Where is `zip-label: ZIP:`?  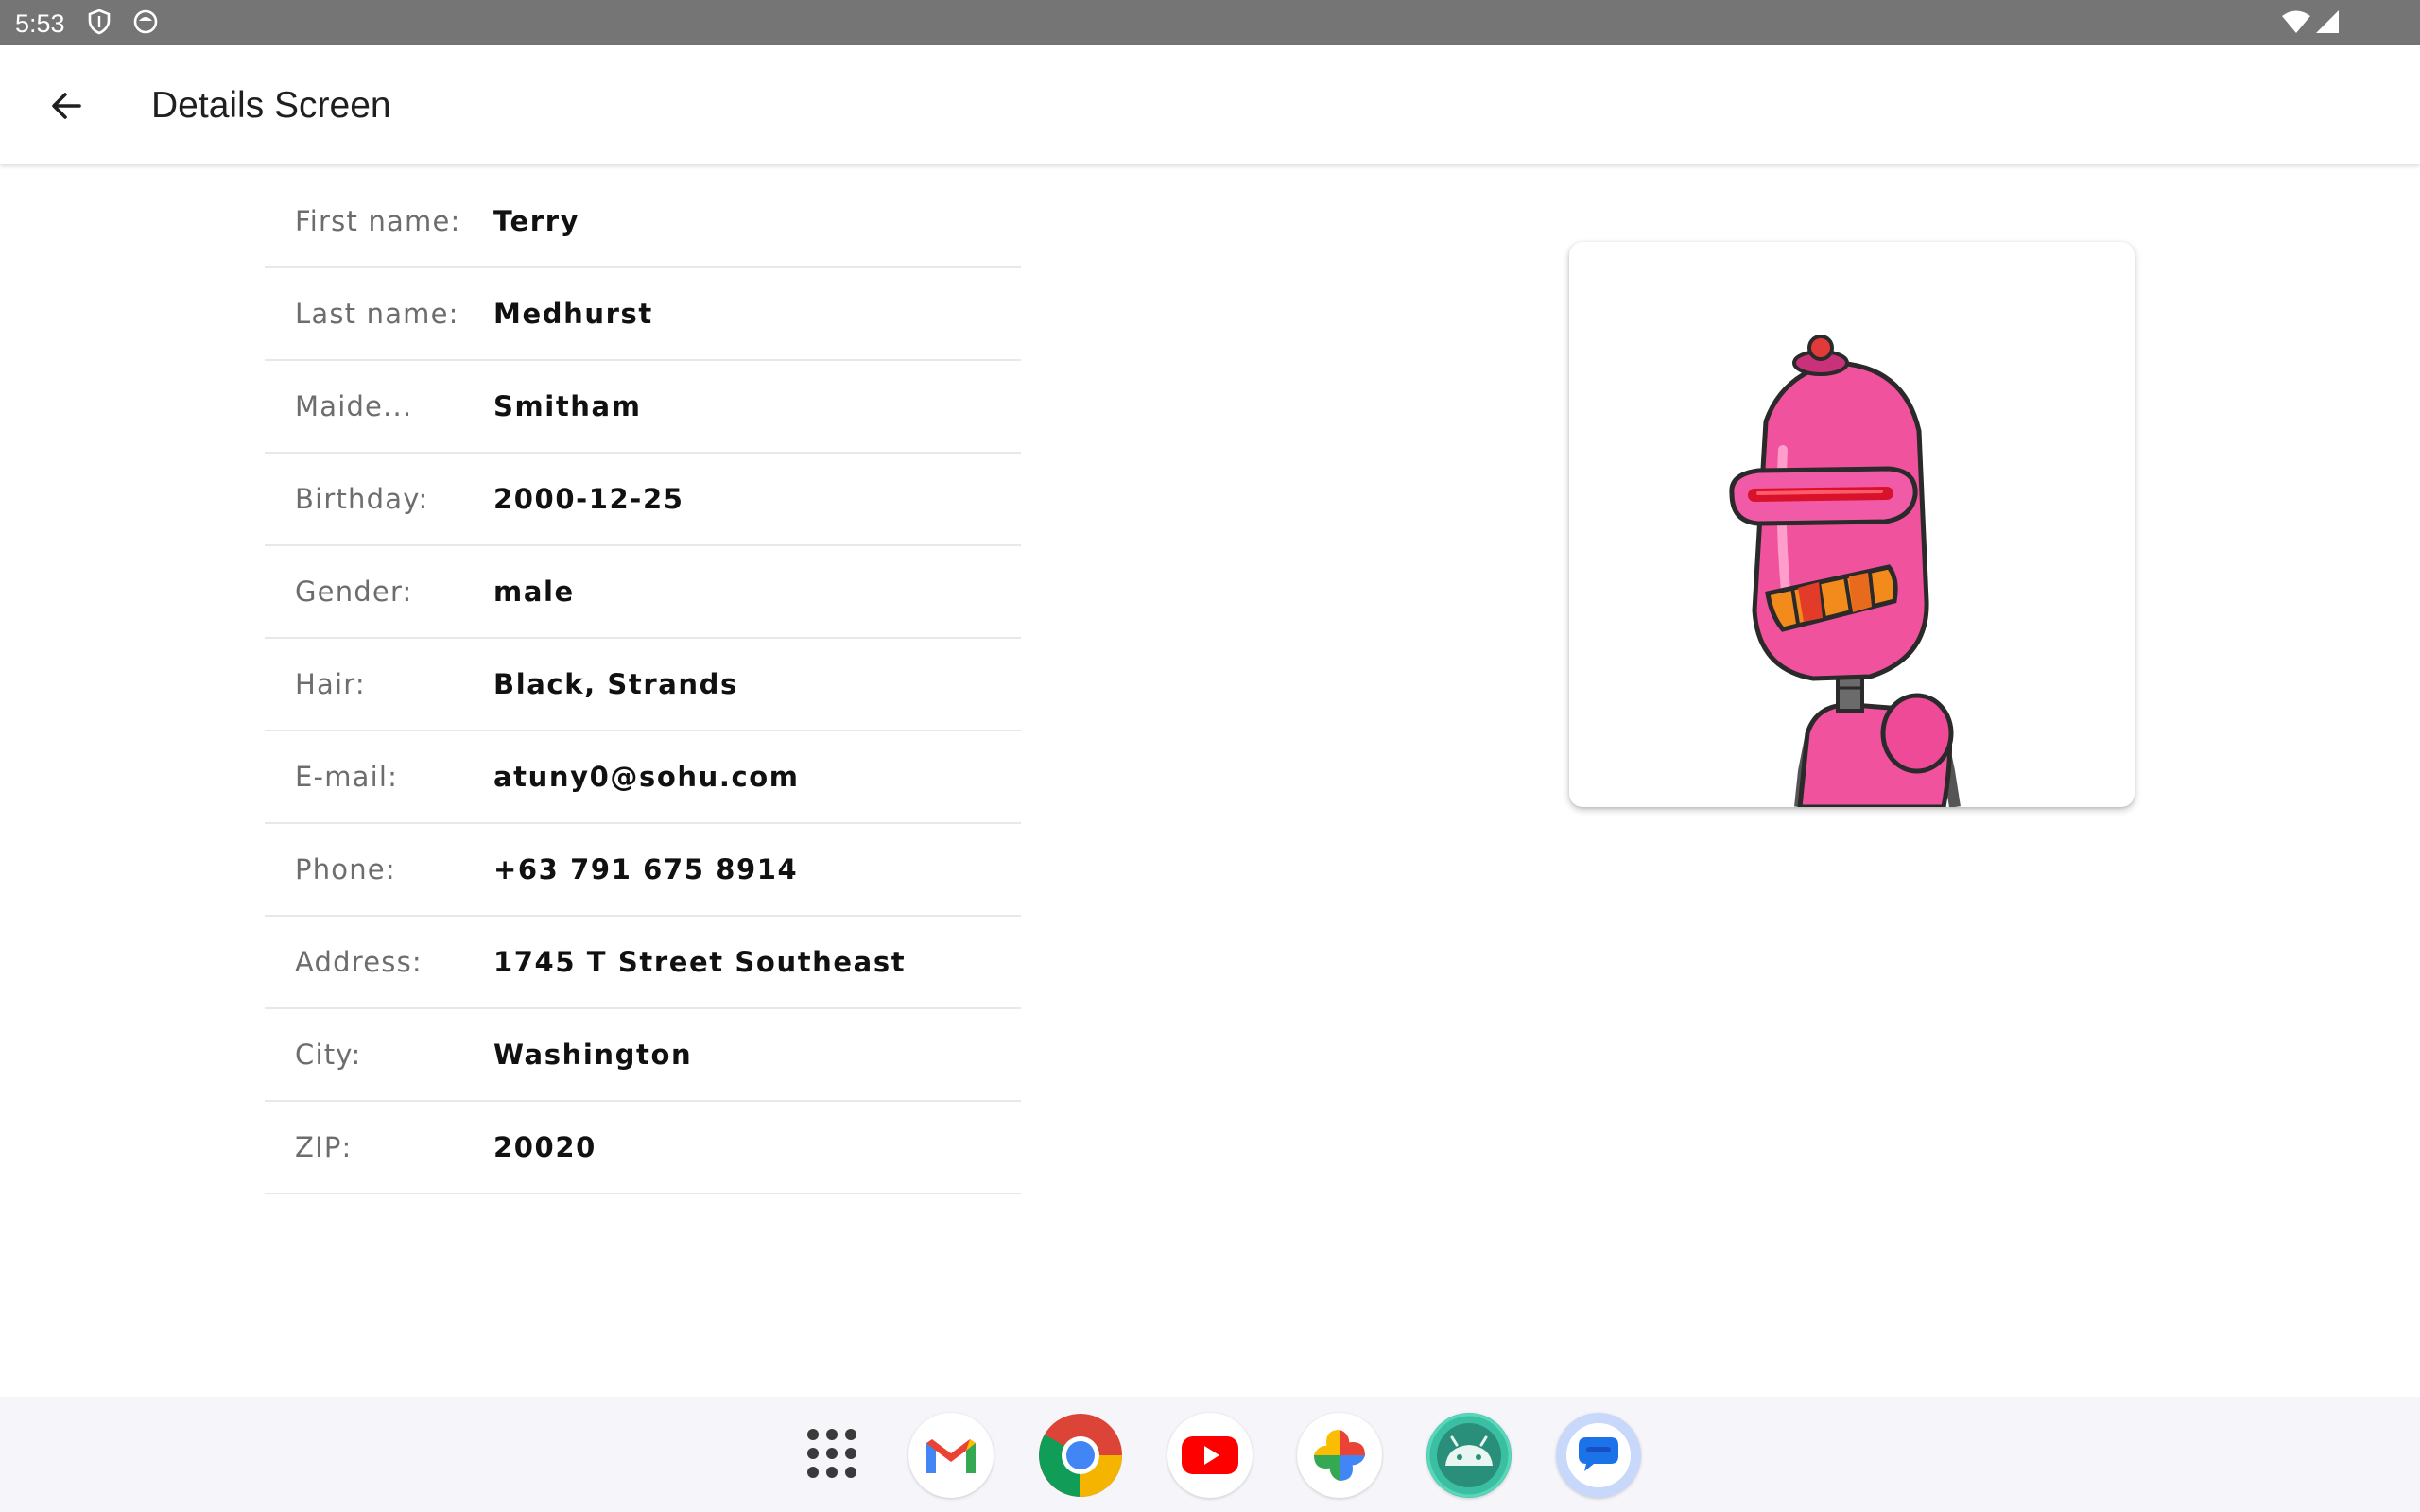 zip-label: ZIP: is located at coordinates (324, 1147).